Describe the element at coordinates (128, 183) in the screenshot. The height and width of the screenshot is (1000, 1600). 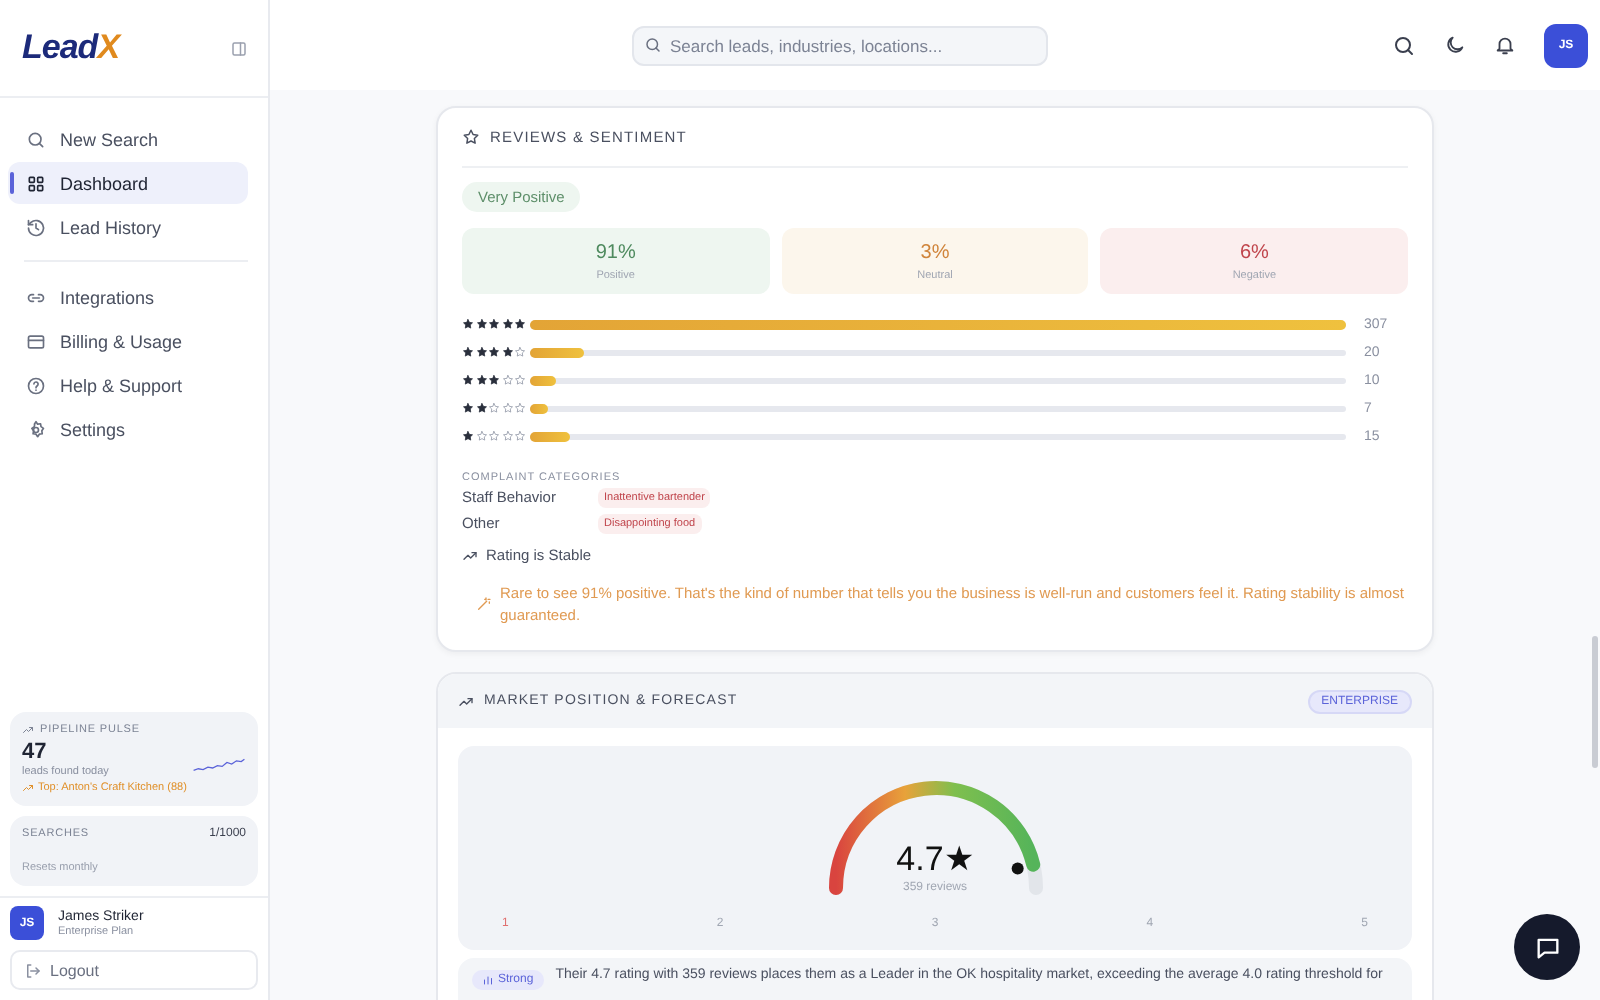
I see `nav-item: Dashboard` at that location.